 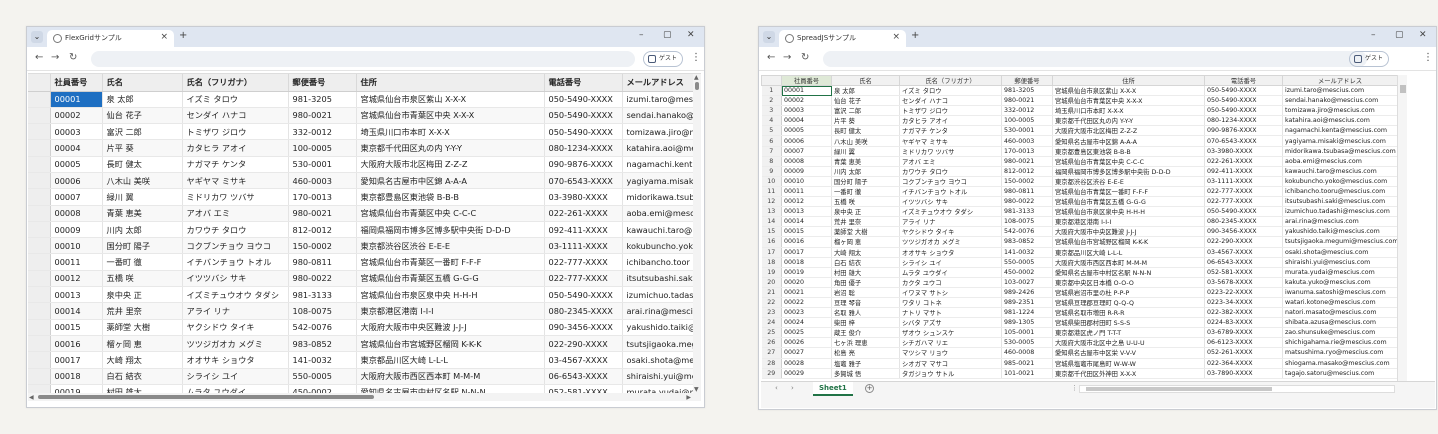 I want to click on row-number: 24, so click(x=771, y=323).